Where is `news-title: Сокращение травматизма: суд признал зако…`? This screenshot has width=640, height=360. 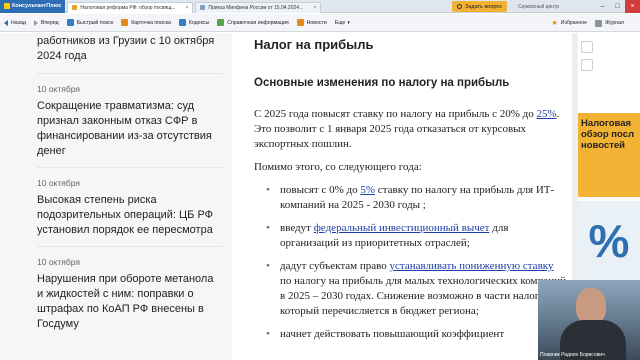 news-title: Сокращение травматизма: суд признал зако… is located at coordinates (130, 129).